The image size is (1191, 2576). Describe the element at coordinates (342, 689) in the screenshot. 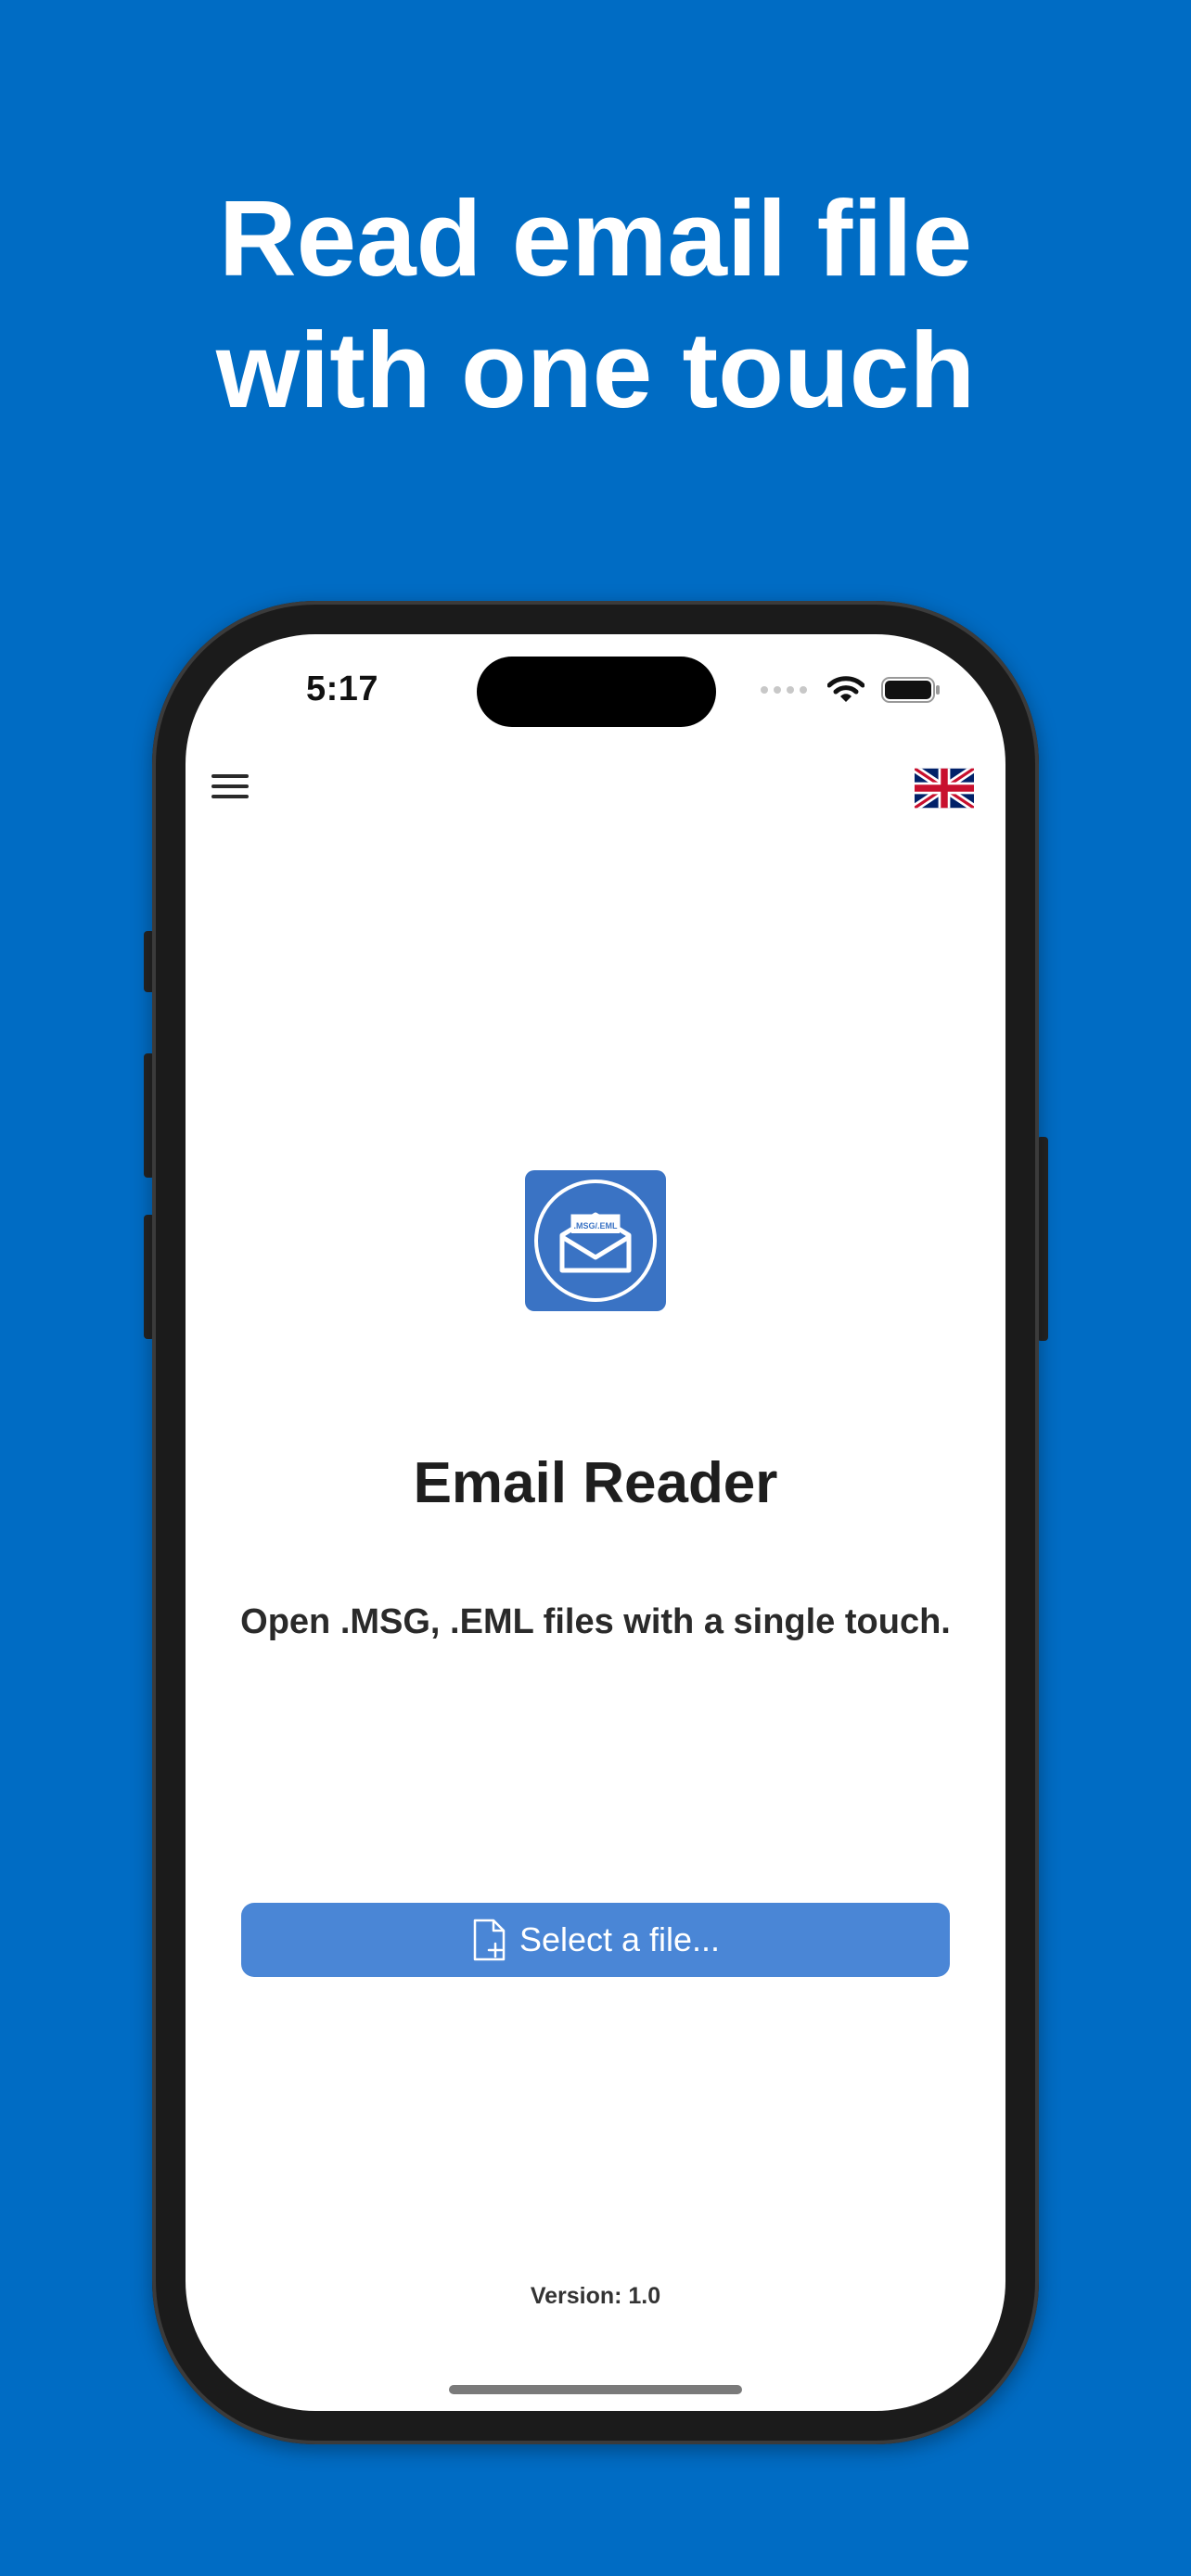

I see `status-time: 5:17` at that location.